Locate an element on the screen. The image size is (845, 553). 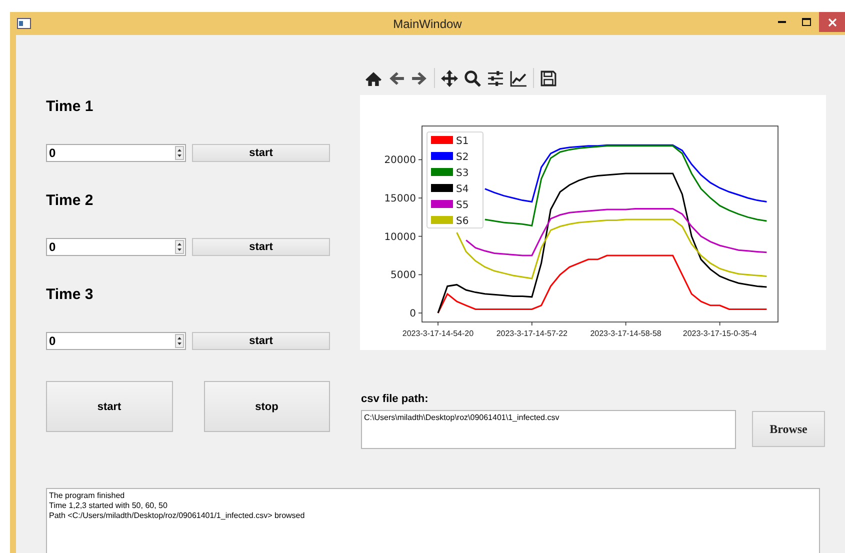
y-tick-label: 10000 is located at coordinates (400, 237).